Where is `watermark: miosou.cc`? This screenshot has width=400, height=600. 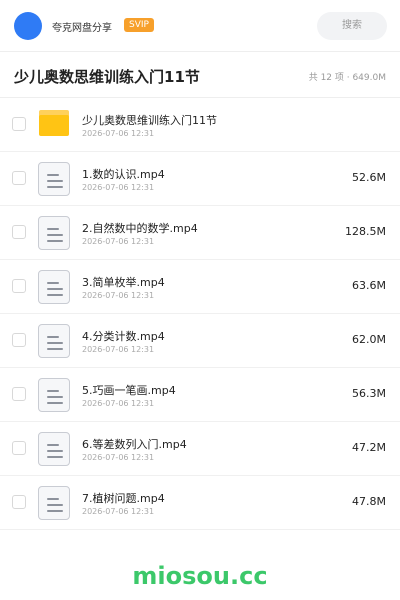
watermark: miosou.cc is located at coordinates (200, 576).